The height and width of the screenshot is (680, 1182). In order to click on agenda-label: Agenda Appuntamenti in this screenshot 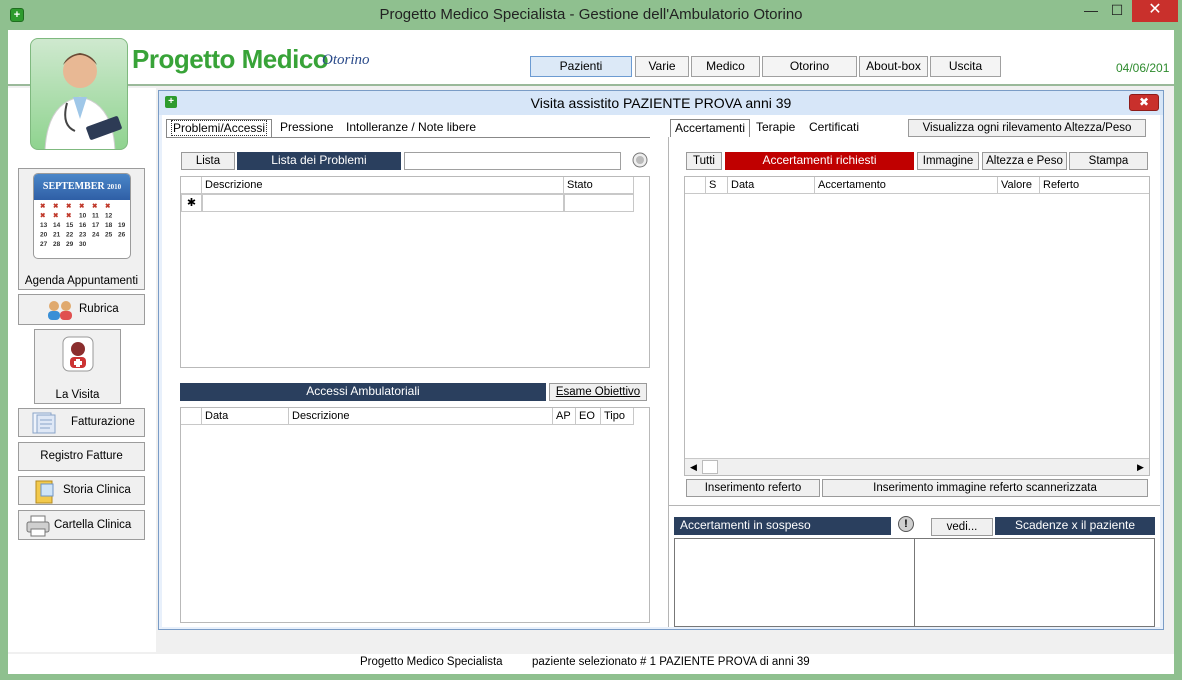, I will do `click(81, 281)`.